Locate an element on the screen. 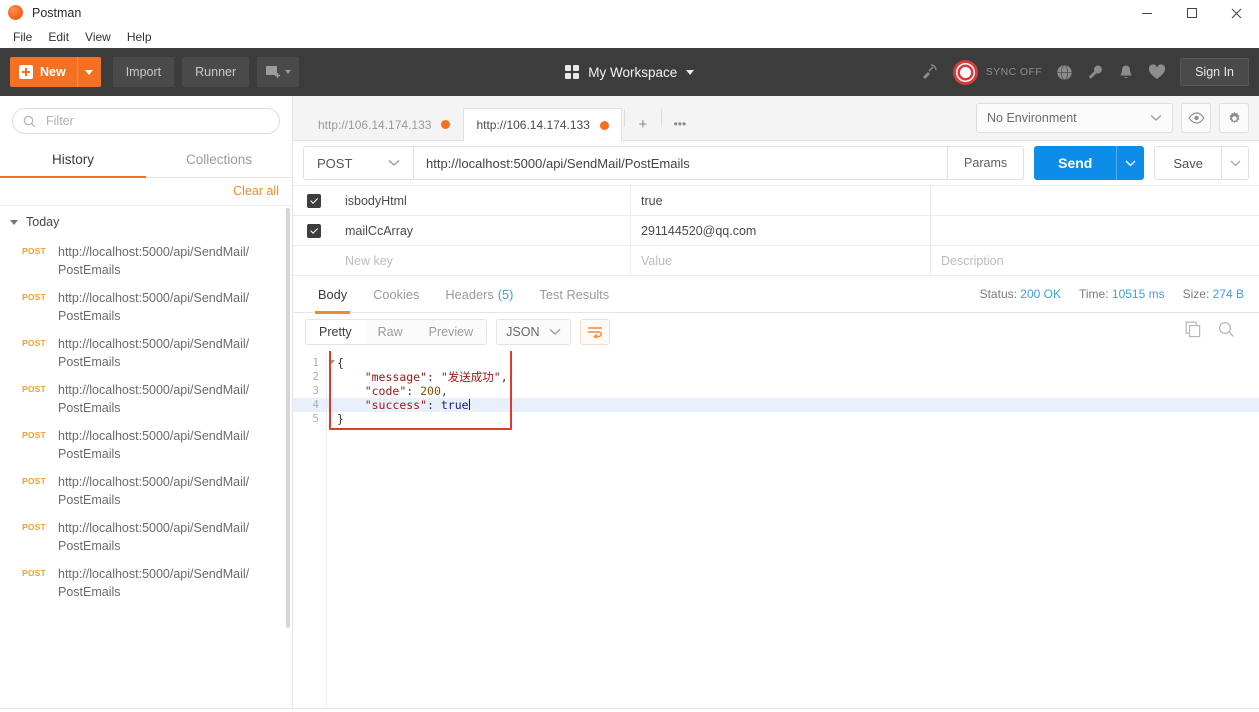  history-group-today: Today is located at coordinates (146, 222).